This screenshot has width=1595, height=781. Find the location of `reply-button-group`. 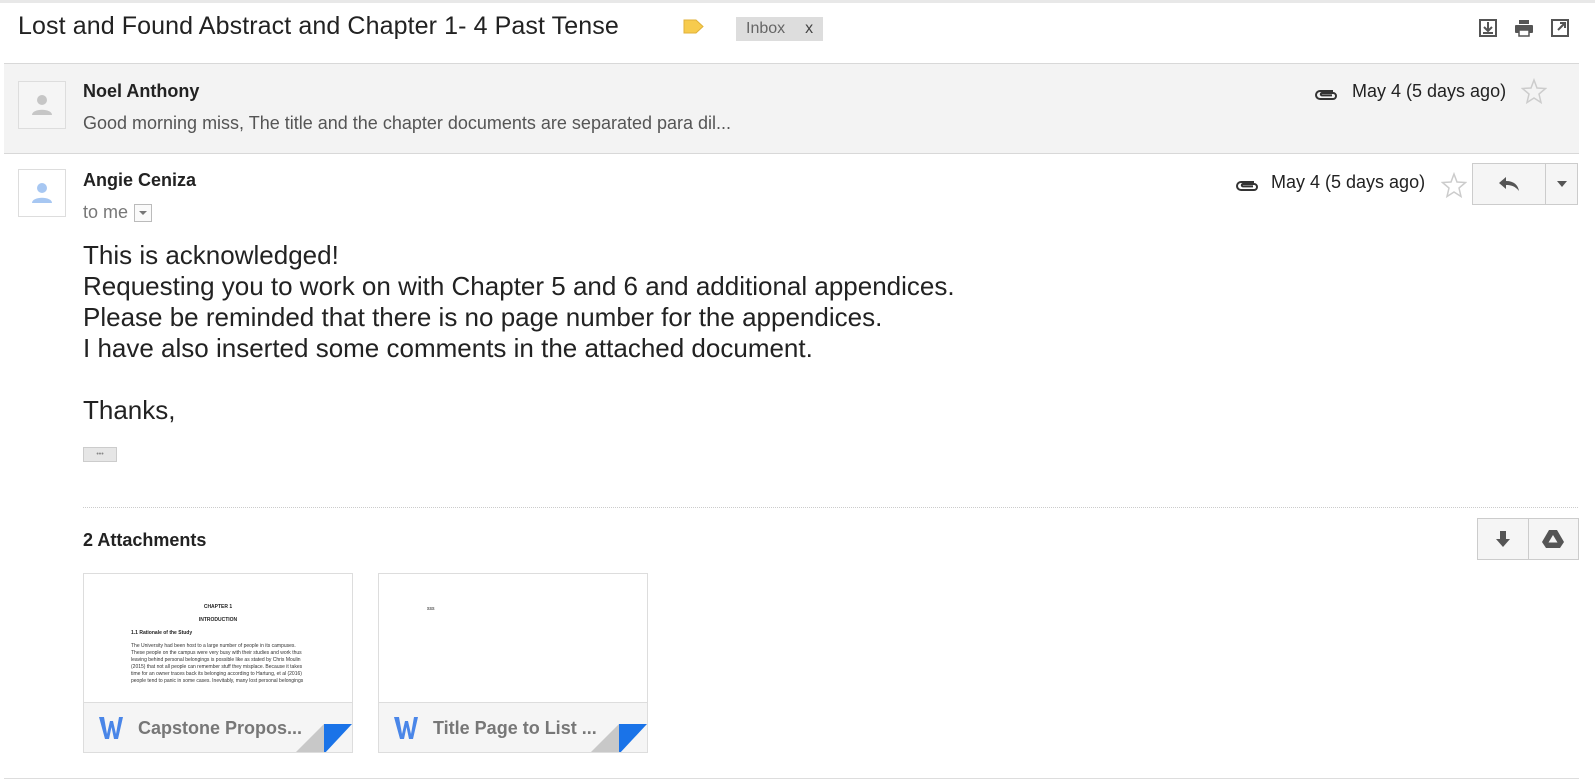

reply-button-group is located at coordinates (1525, 184).